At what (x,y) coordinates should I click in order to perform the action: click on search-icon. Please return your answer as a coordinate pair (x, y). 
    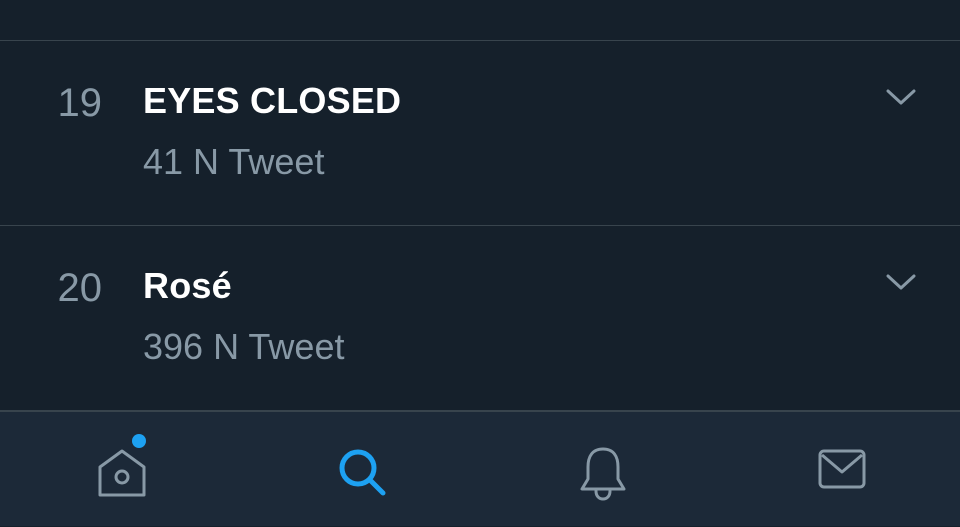
    Looking at the image, I should click on (362, 472).